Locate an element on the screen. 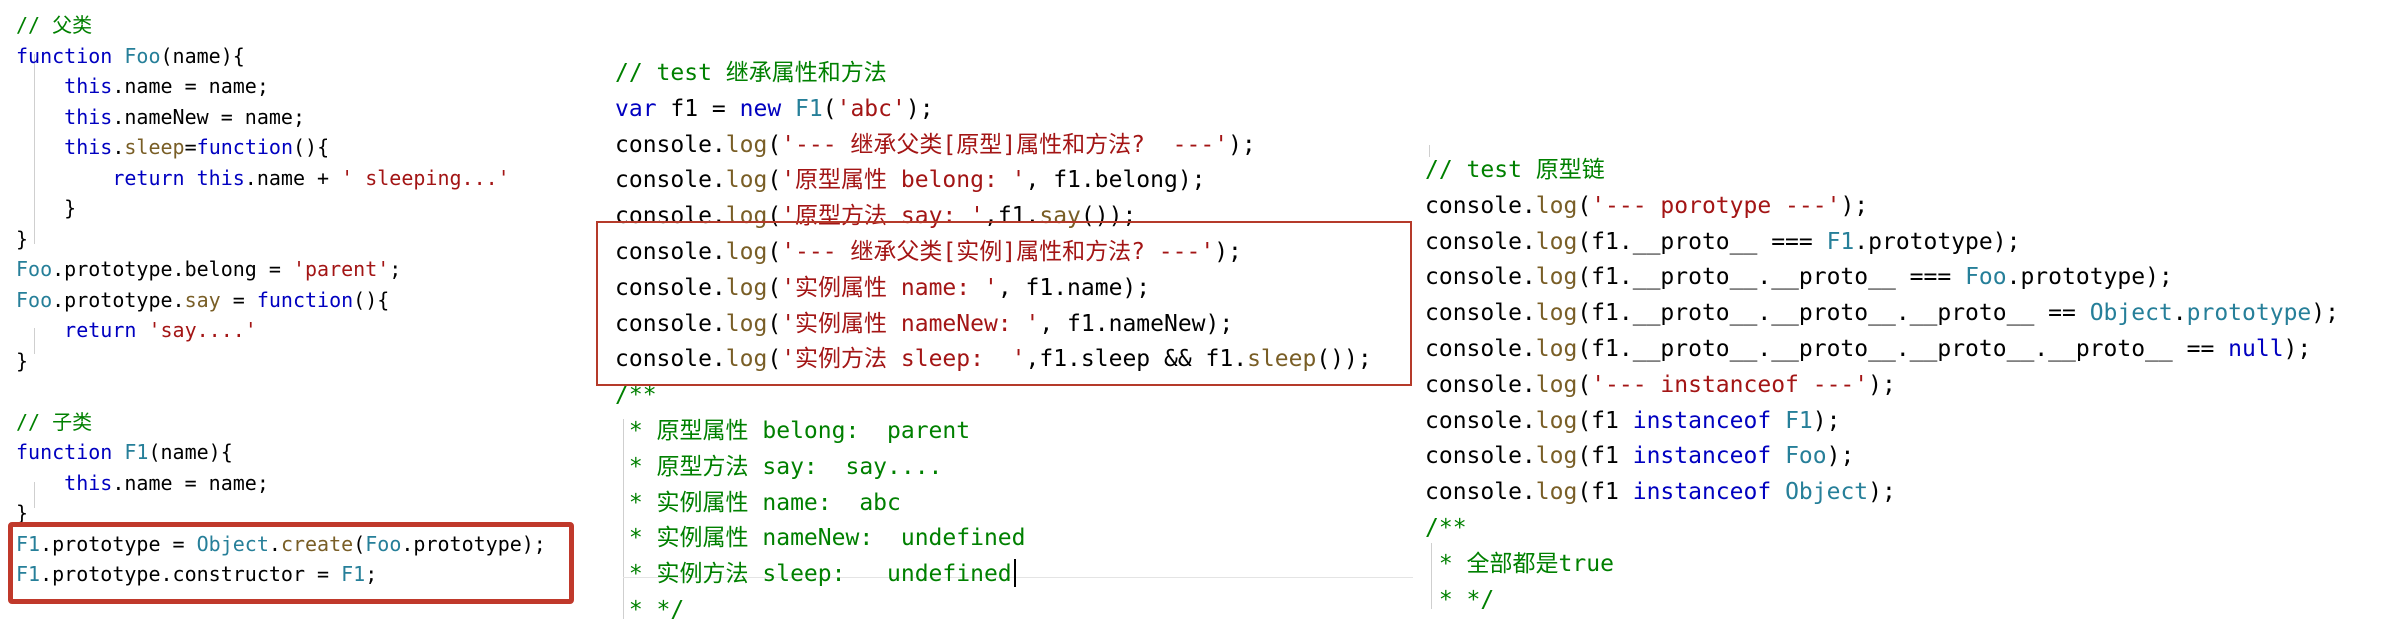 The image size is (2394, 636). code-line: console.log(f1 instanceof F1); is located at coordinates (1632, 422).